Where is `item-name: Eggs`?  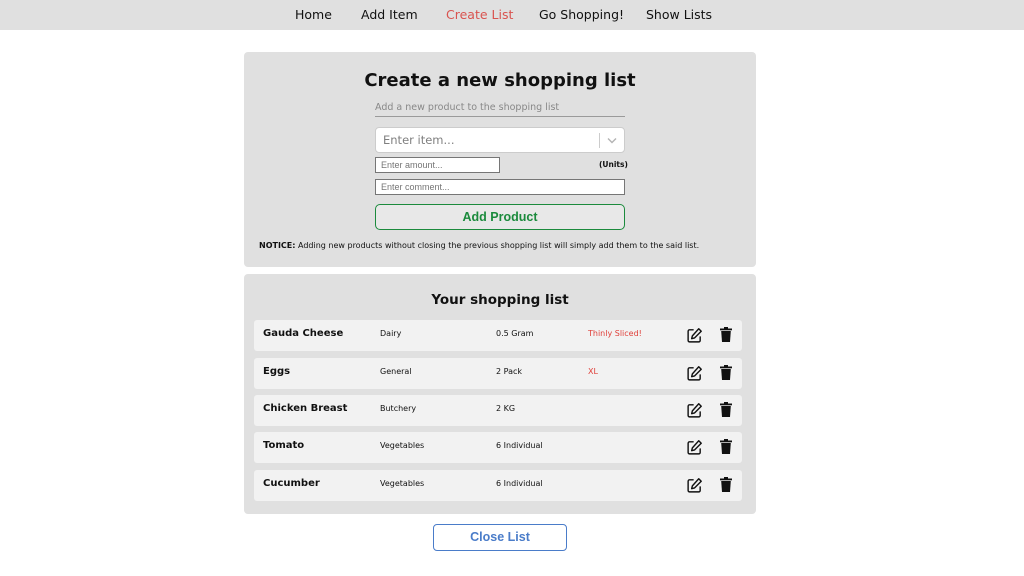 item-name: Eggs is located at coordinates (277, 371).